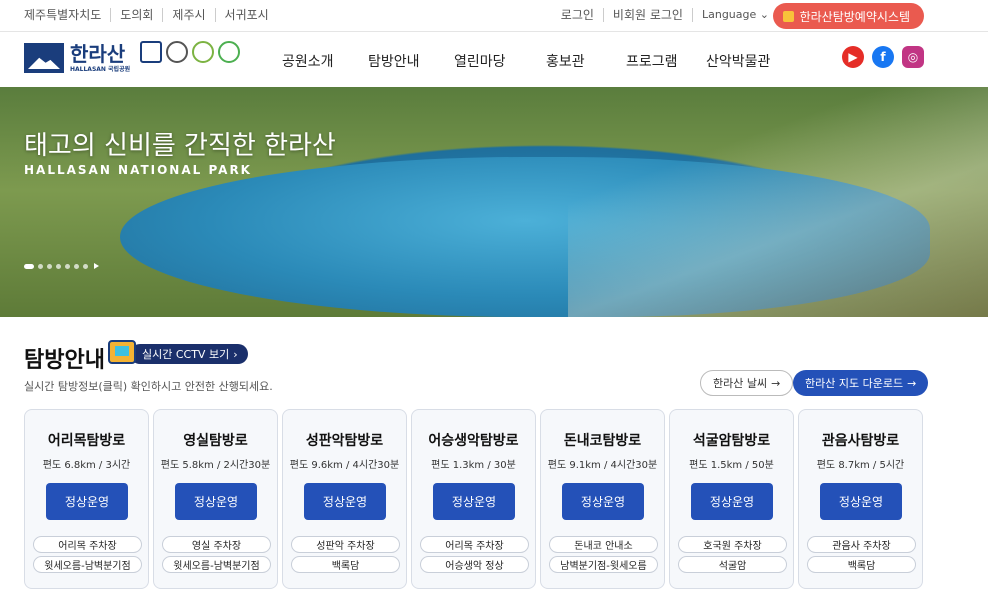 The width and height of the screenshot is (988, 607). Describe the element at coordinates (602, 465) in the screenshot. I see `trail-info: 편도 9.1km / 4시간30분` at that location.